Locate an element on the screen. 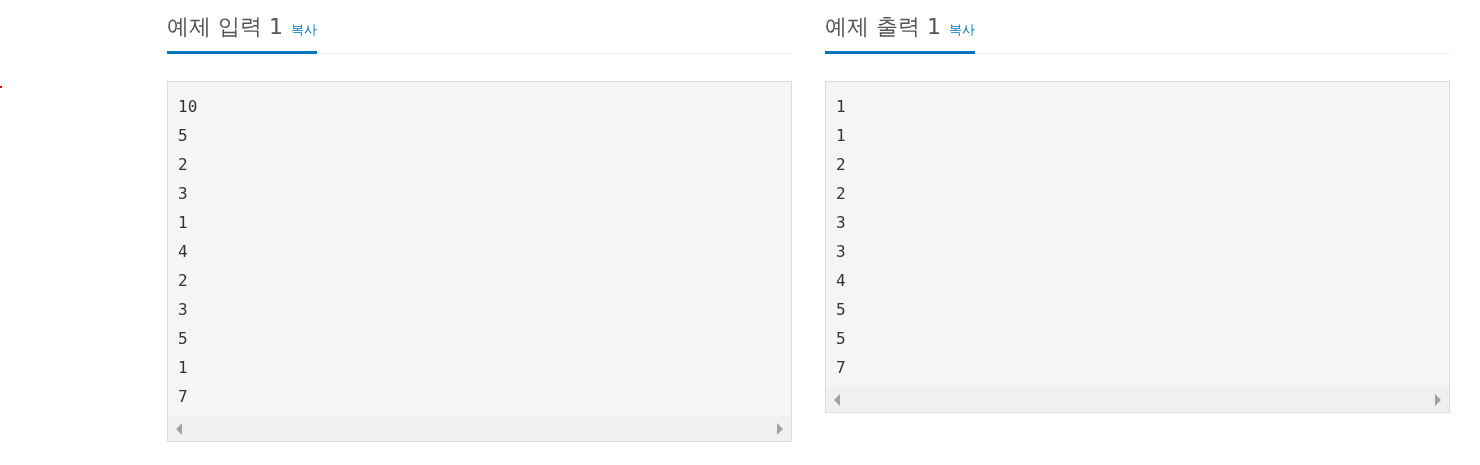 The height and width of the screenshot is (465, 1480). section-title: 예제 입력 1 is located at coordinates (225, 27).